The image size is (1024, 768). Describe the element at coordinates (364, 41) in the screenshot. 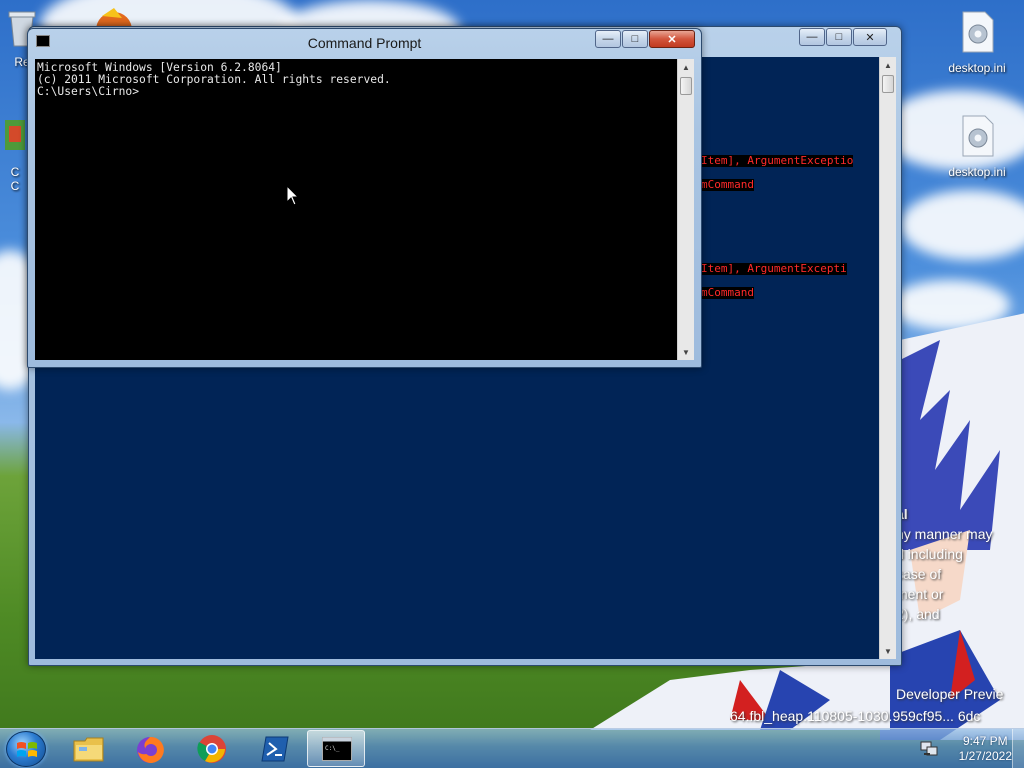

I see `cmd-title-bar: Command Prompt — □ ✕` at that location.